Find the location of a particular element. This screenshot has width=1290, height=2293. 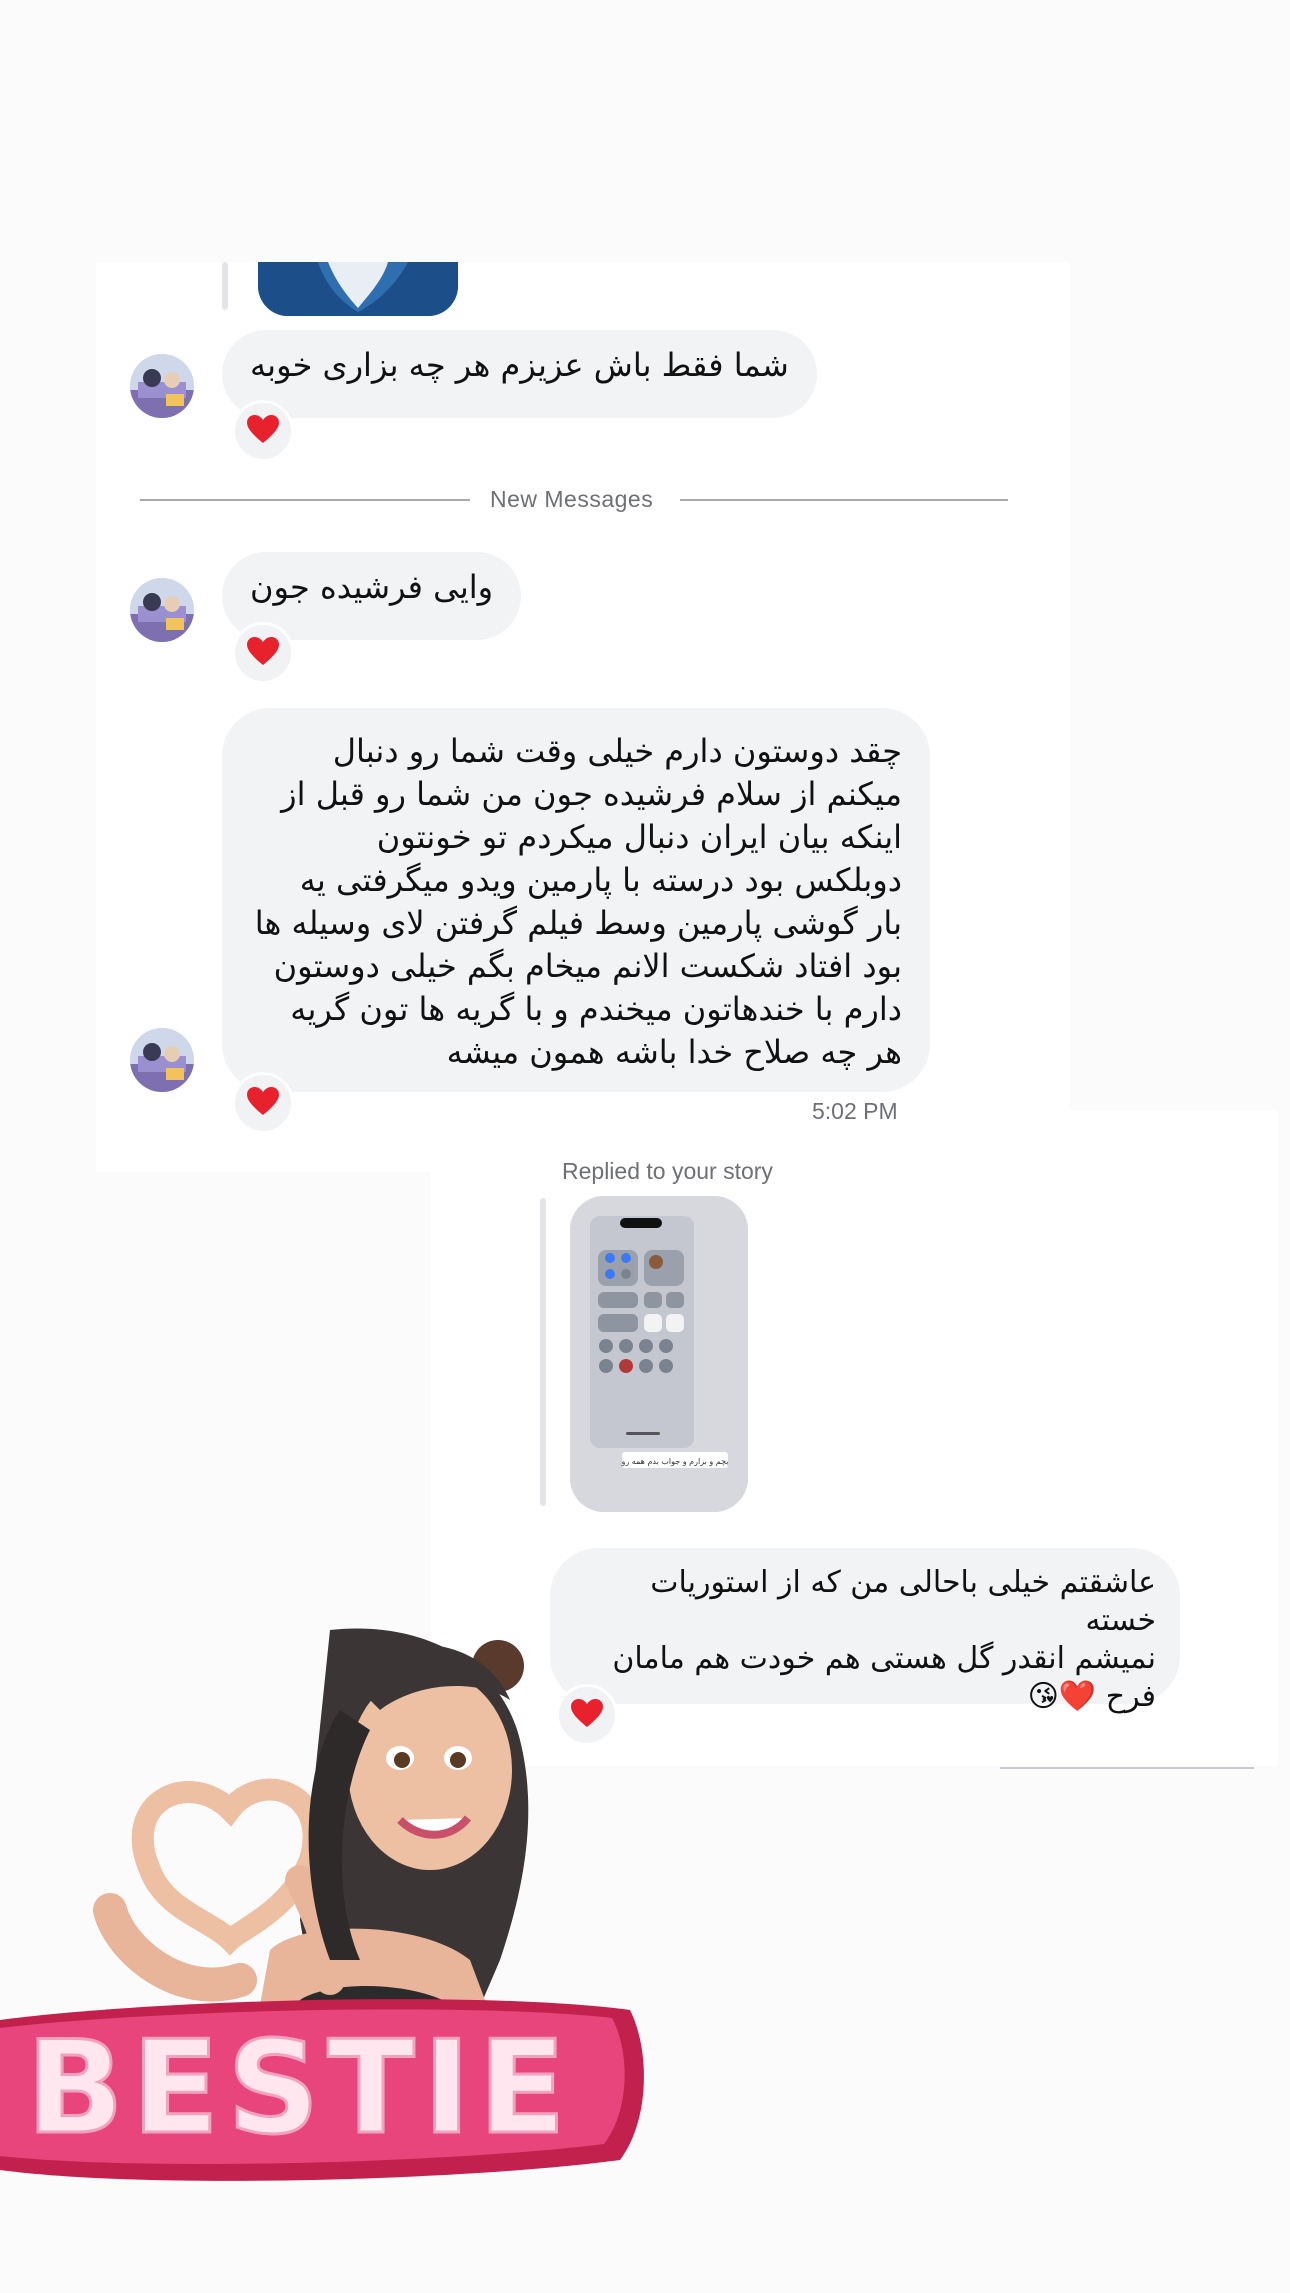

message-bubble: شما فقط باش عزیزم هر چه بزاری خوبه is located at coordinates (519, 374).